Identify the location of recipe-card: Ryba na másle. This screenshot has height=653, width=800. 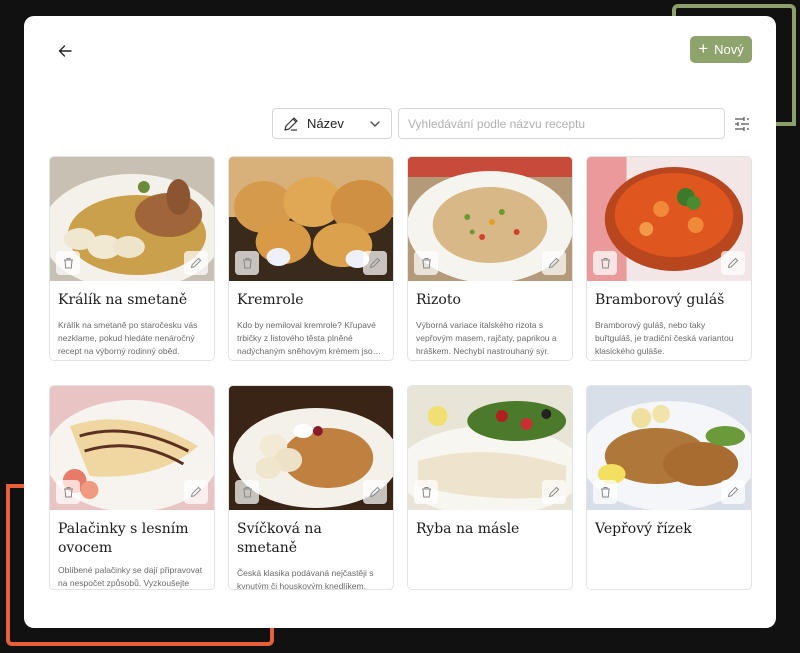
(490, 487).